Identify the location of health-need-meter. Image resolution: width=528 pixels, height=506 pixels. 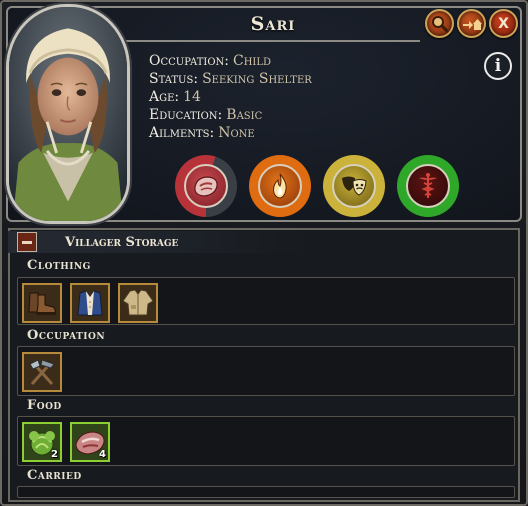
(428, 186).